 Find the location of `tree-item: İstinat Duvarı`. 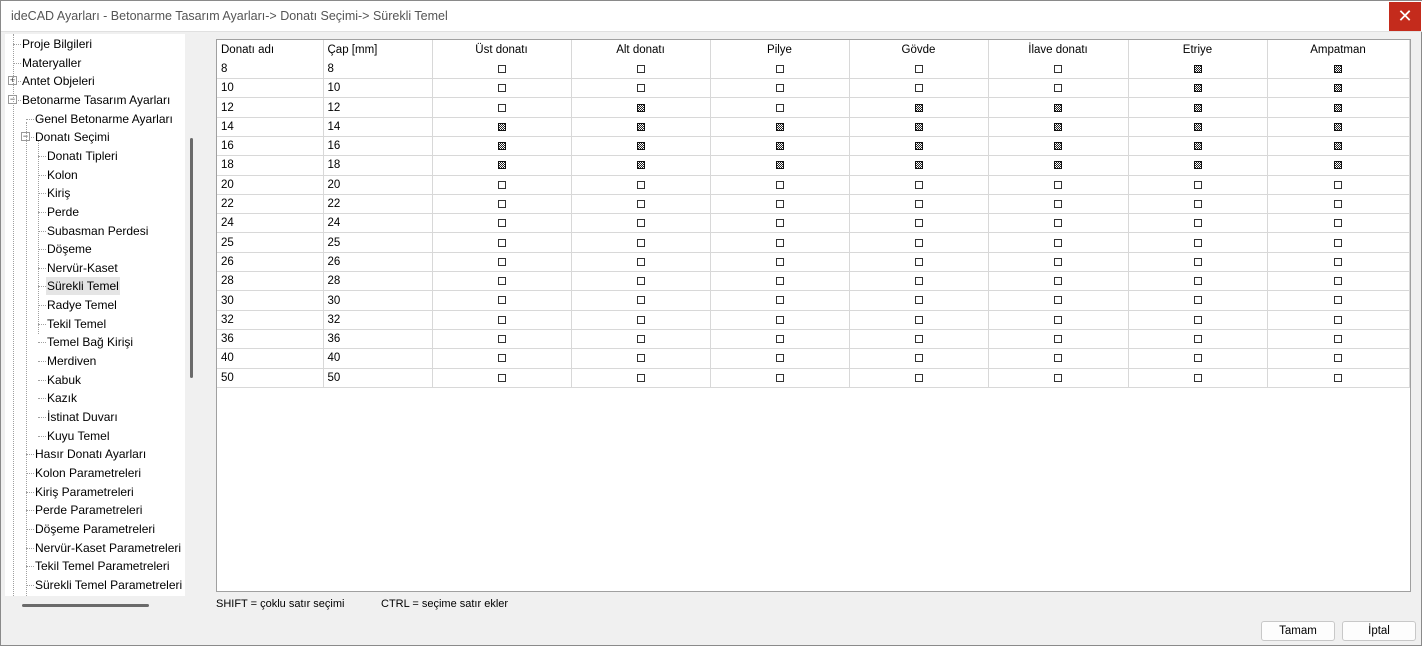

tree-item: İstinat Duvarı is located at coordinates (82, 417).